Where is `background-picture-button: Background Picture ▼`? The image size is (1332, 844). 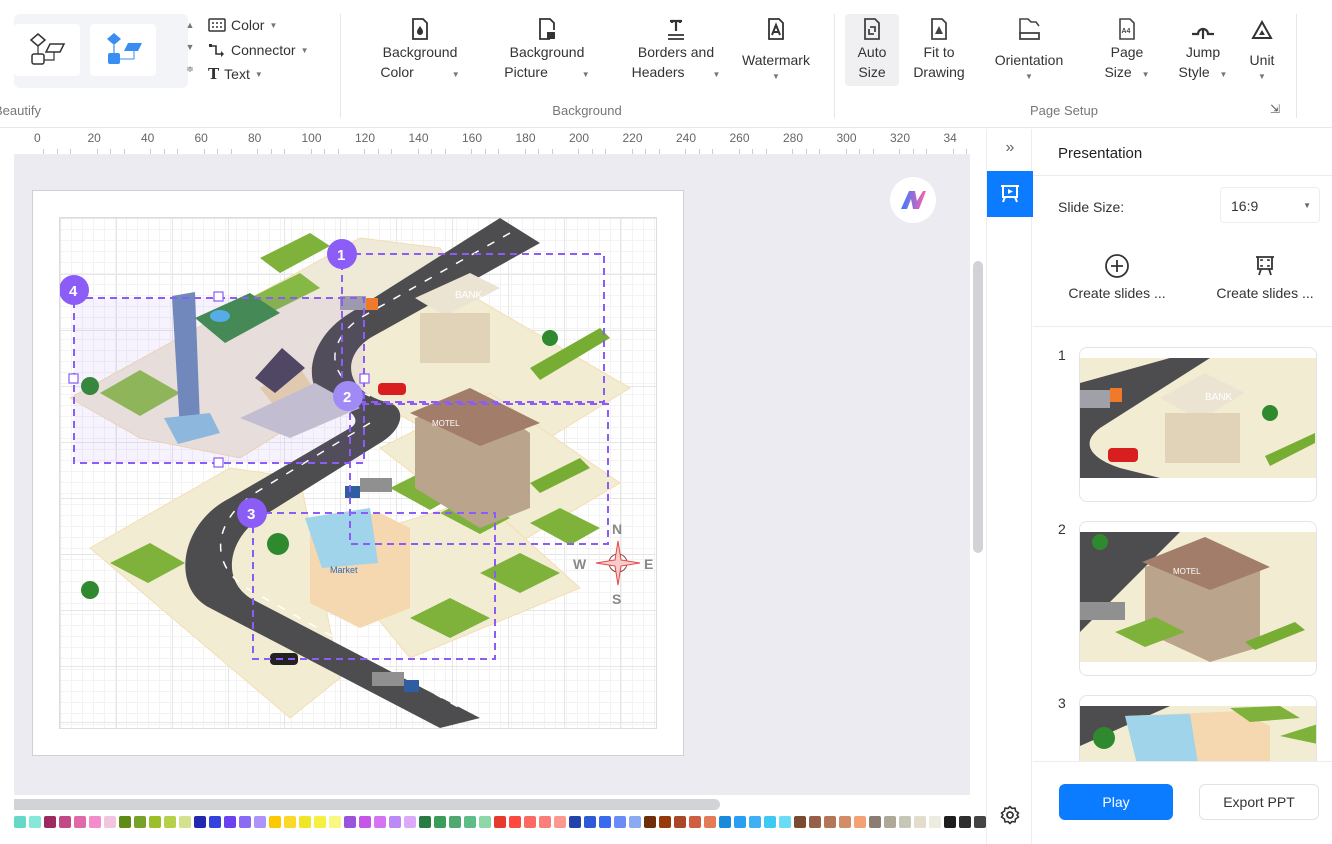 background-picture-button: Background Picture ▼ is located at coordinates (547, 49).